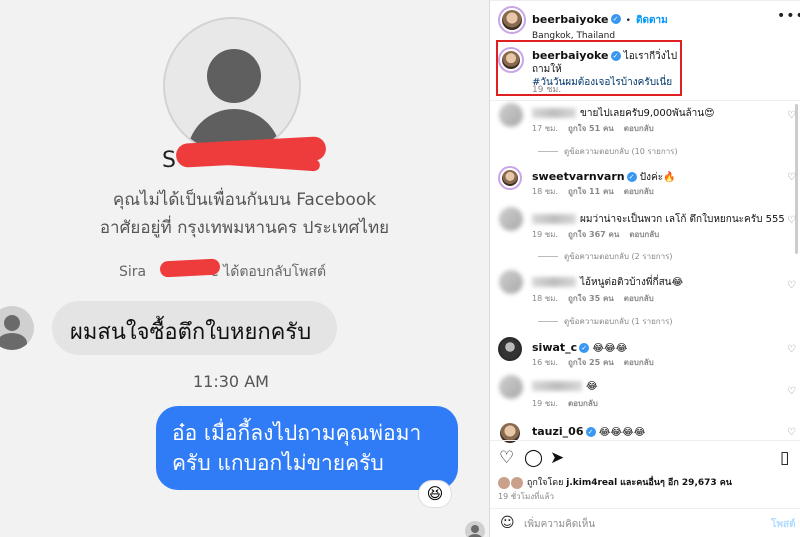 The width and height of the screenshot is (800, 537). What do you see at coordinates (511, 60) in the screenshot?
I see `caption-avatar` at bounding box center [511, 60].